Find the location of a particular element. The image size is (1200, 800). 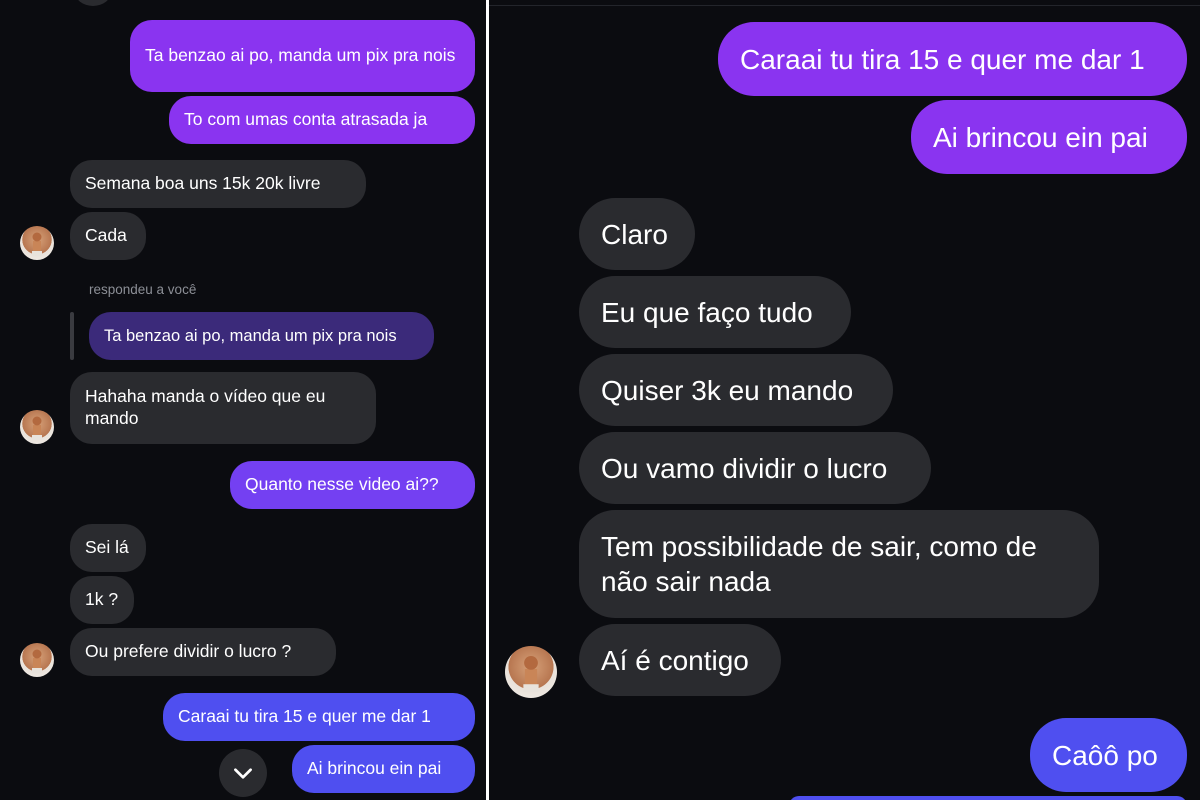

message-received: Cada is located at coordinates (108, 236).